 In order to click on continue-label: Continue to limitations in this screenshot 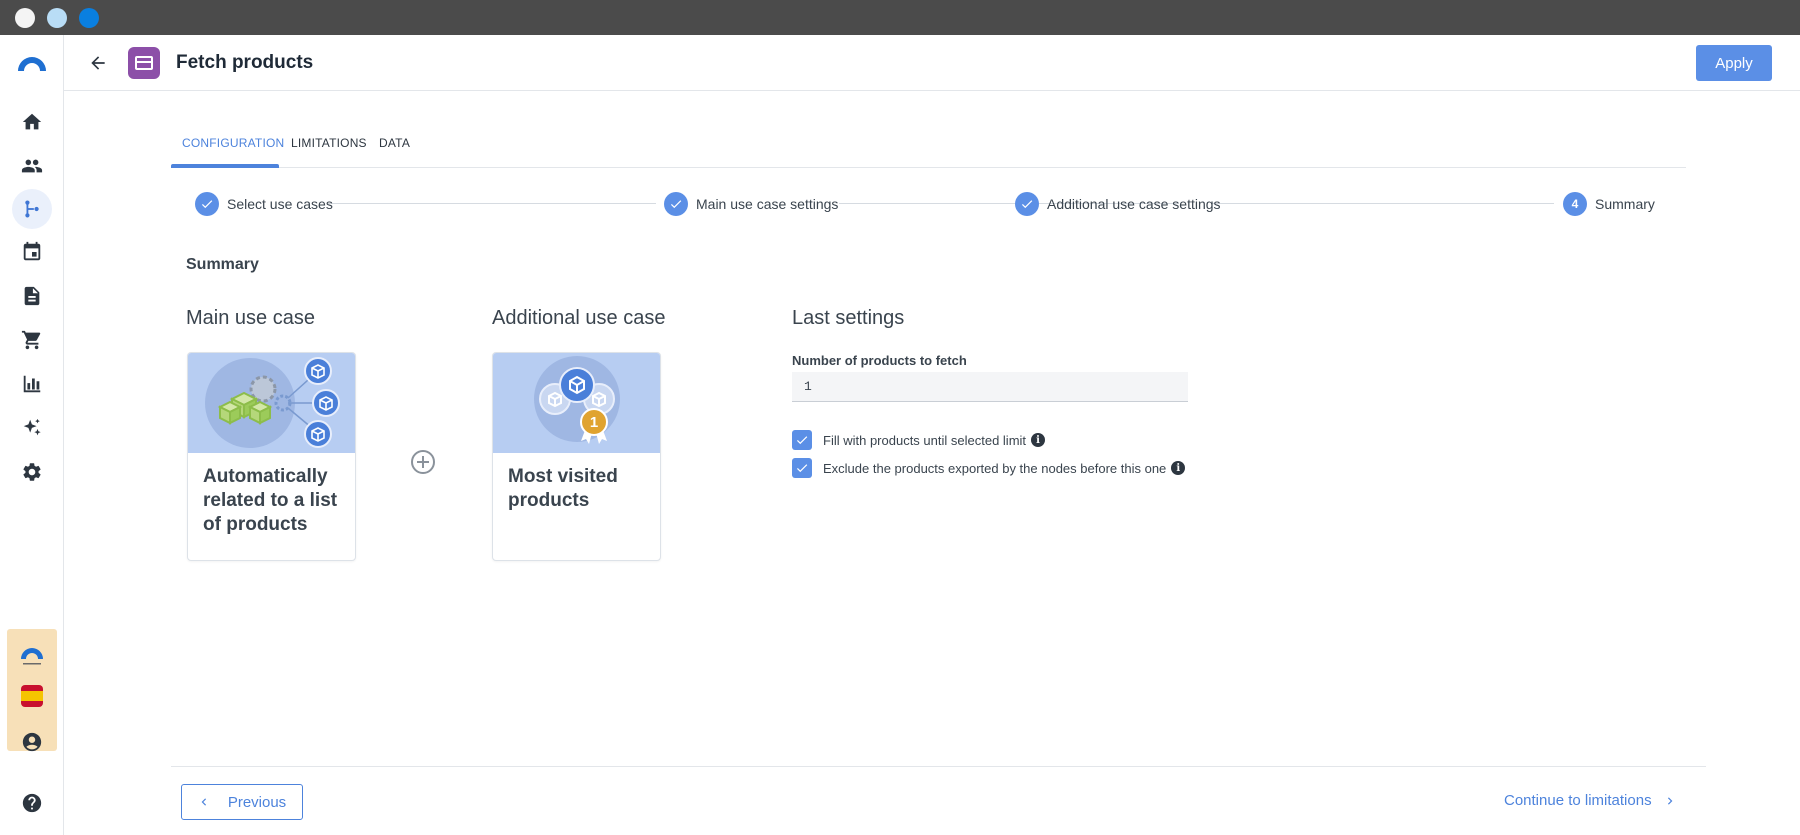, I will do `click(1578, 800)`.